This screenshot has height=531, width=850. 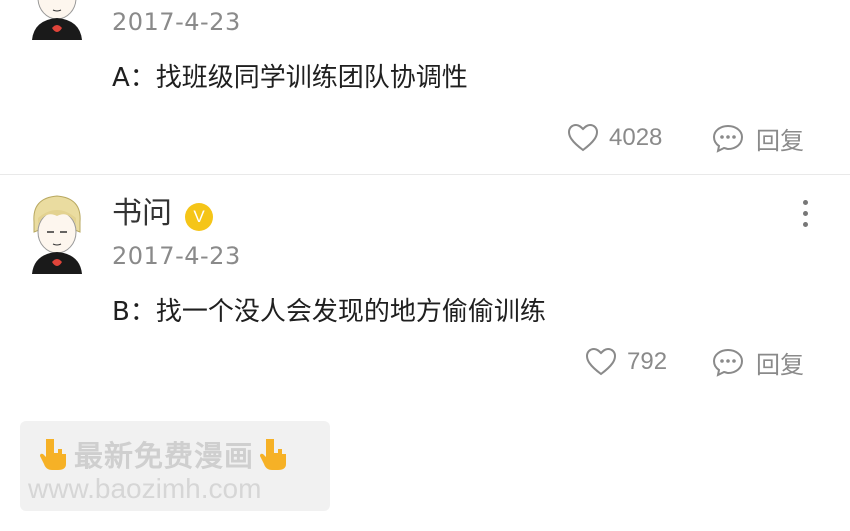 What do you see at coordinates (636, 137) in the screenshot?
I see `like-count: 4028` at bounding box center [636, 137].